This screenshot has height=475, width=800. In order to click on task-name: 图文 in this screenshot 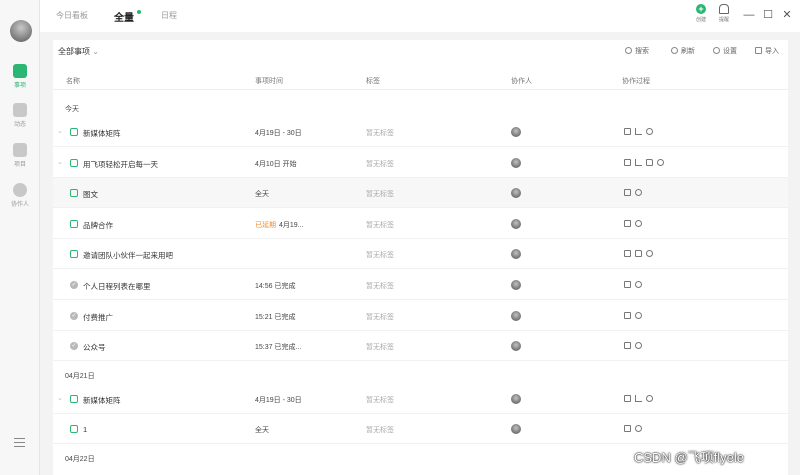, I will do `click(90, 194)`.